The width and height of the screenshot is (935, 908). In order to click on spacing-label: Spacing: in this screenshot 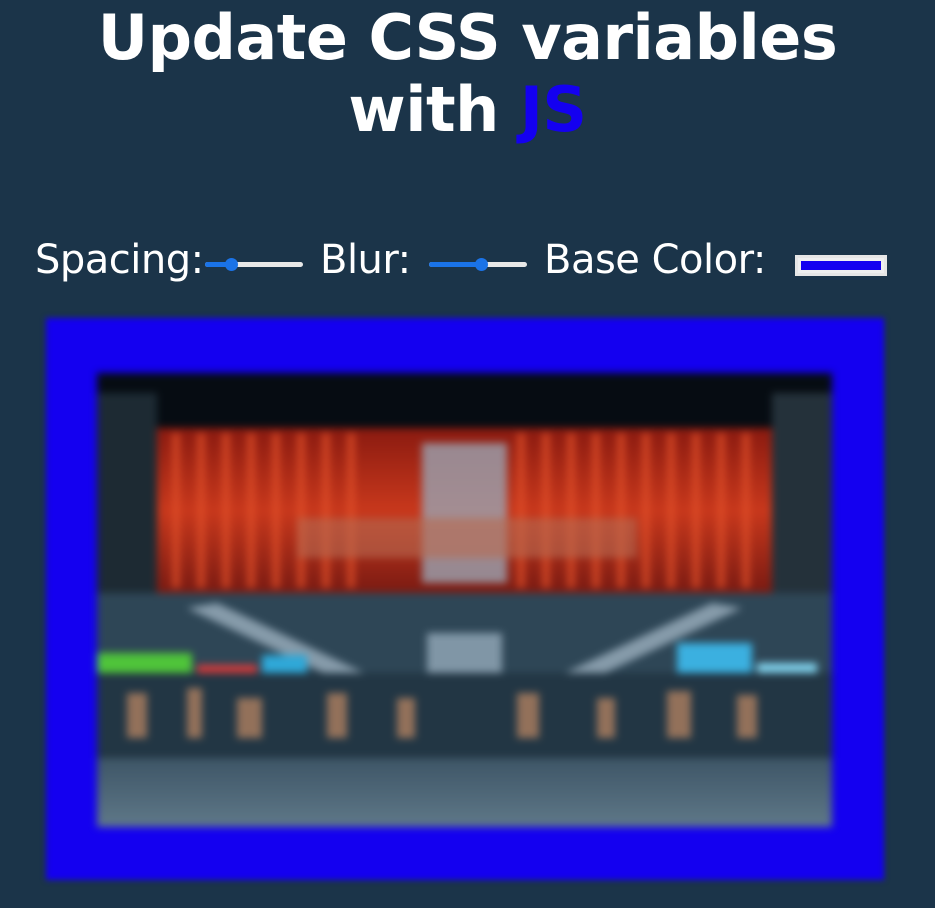, I will do `click(119, 260)`.